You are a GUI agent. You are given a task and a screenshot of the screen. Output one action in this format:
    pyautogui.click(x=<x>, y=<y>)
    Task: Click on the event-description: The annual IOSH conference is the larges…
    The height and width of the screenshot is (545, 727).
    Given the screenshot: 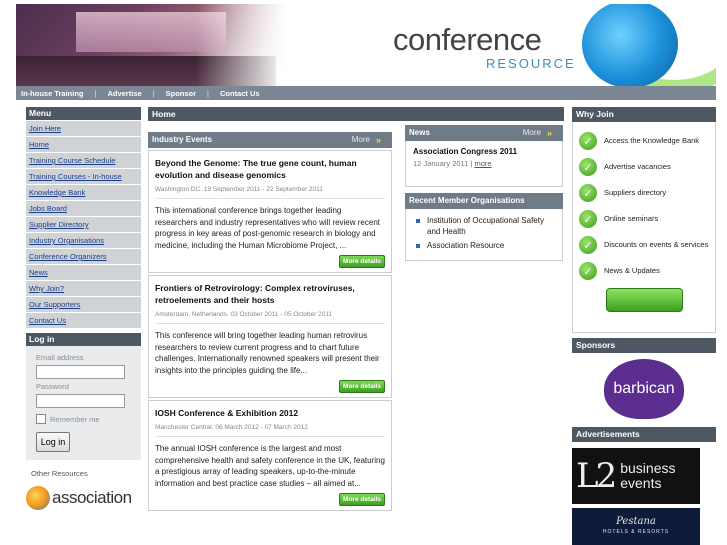 What is the action you would take?
    pyautogui.click(x=270, y=466)
    